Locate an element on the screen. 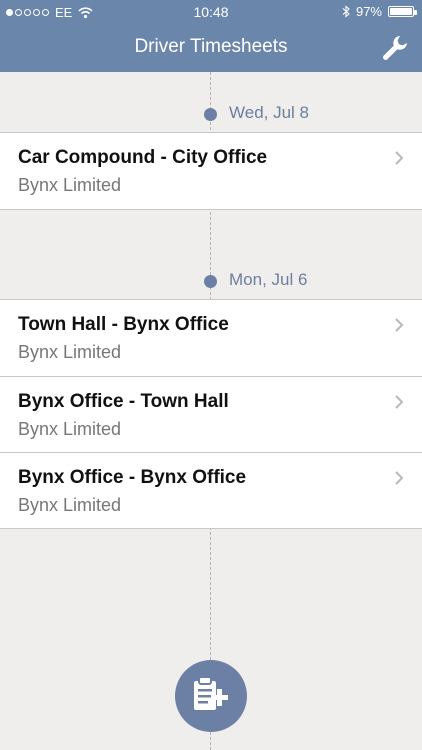 The height and width of the screenshot is (750, 422). add-timesheet-button is located at coordinates (211, 696).